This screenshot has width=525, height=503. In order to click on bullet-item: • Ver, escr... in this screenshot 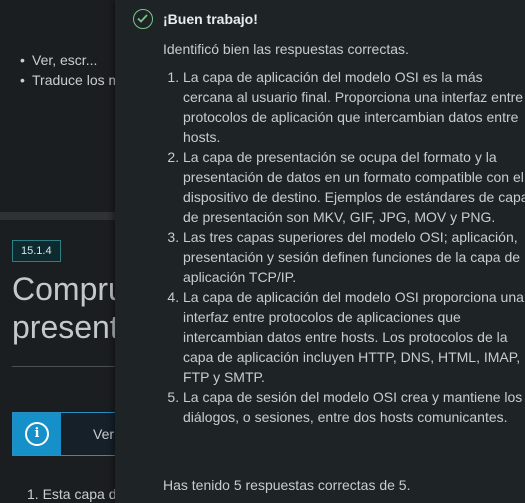, I will do `click(59, 60)`.